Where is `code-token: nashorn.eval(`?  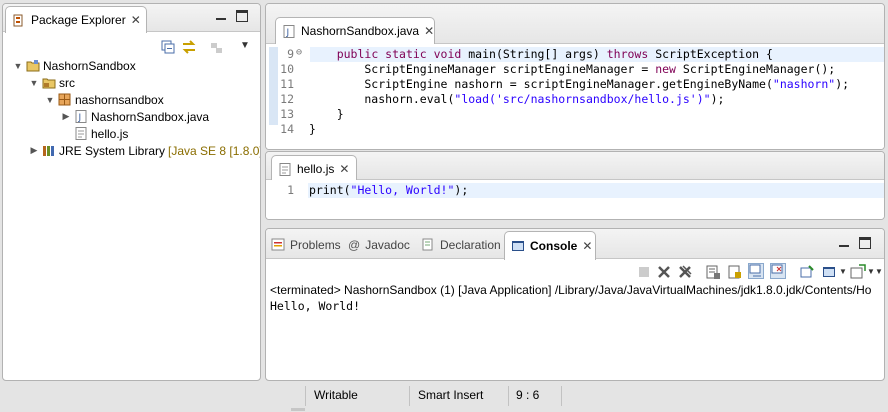
code-token: nashorn.eval( is located at coordinates (382, 99).